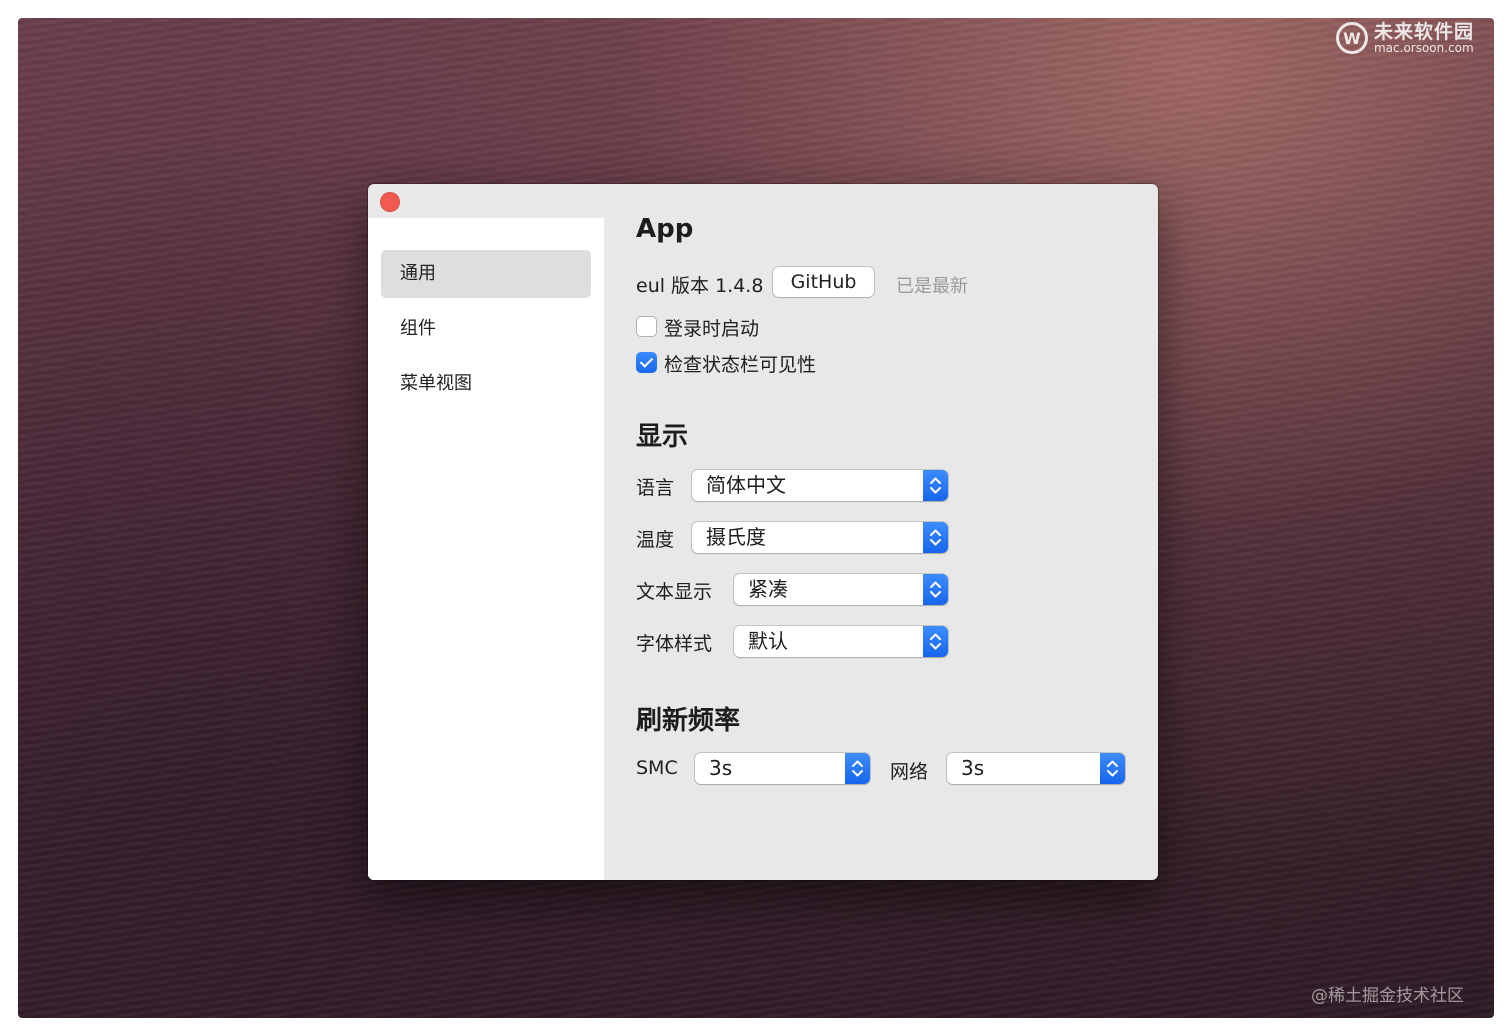 The image size is (1512, 1036). Describe the element at coordinates (390, 202) in the screenshot. I see `close-button` at that location.